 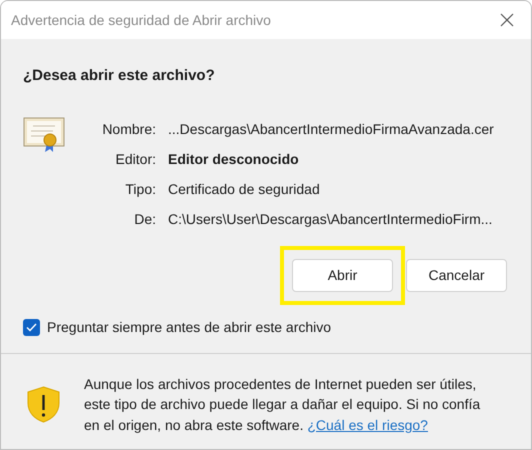 I want to click on close-icon, so click(x=507, y=20).